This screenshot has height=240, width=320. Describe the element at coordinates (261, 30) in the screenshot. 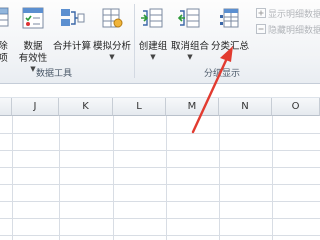

I see `minus-detail-icon` at that location.